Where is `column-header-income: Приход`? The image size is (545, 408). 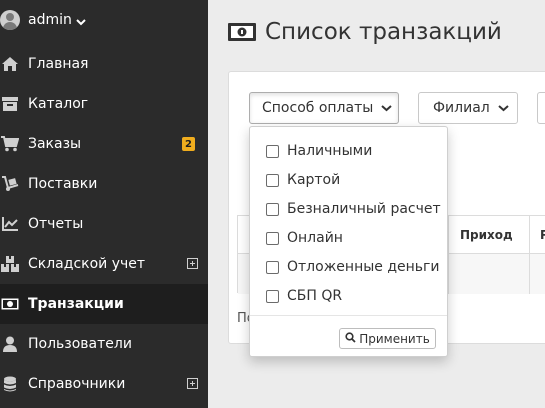
column-header-income: Приход is located at coordinates (486, 235).